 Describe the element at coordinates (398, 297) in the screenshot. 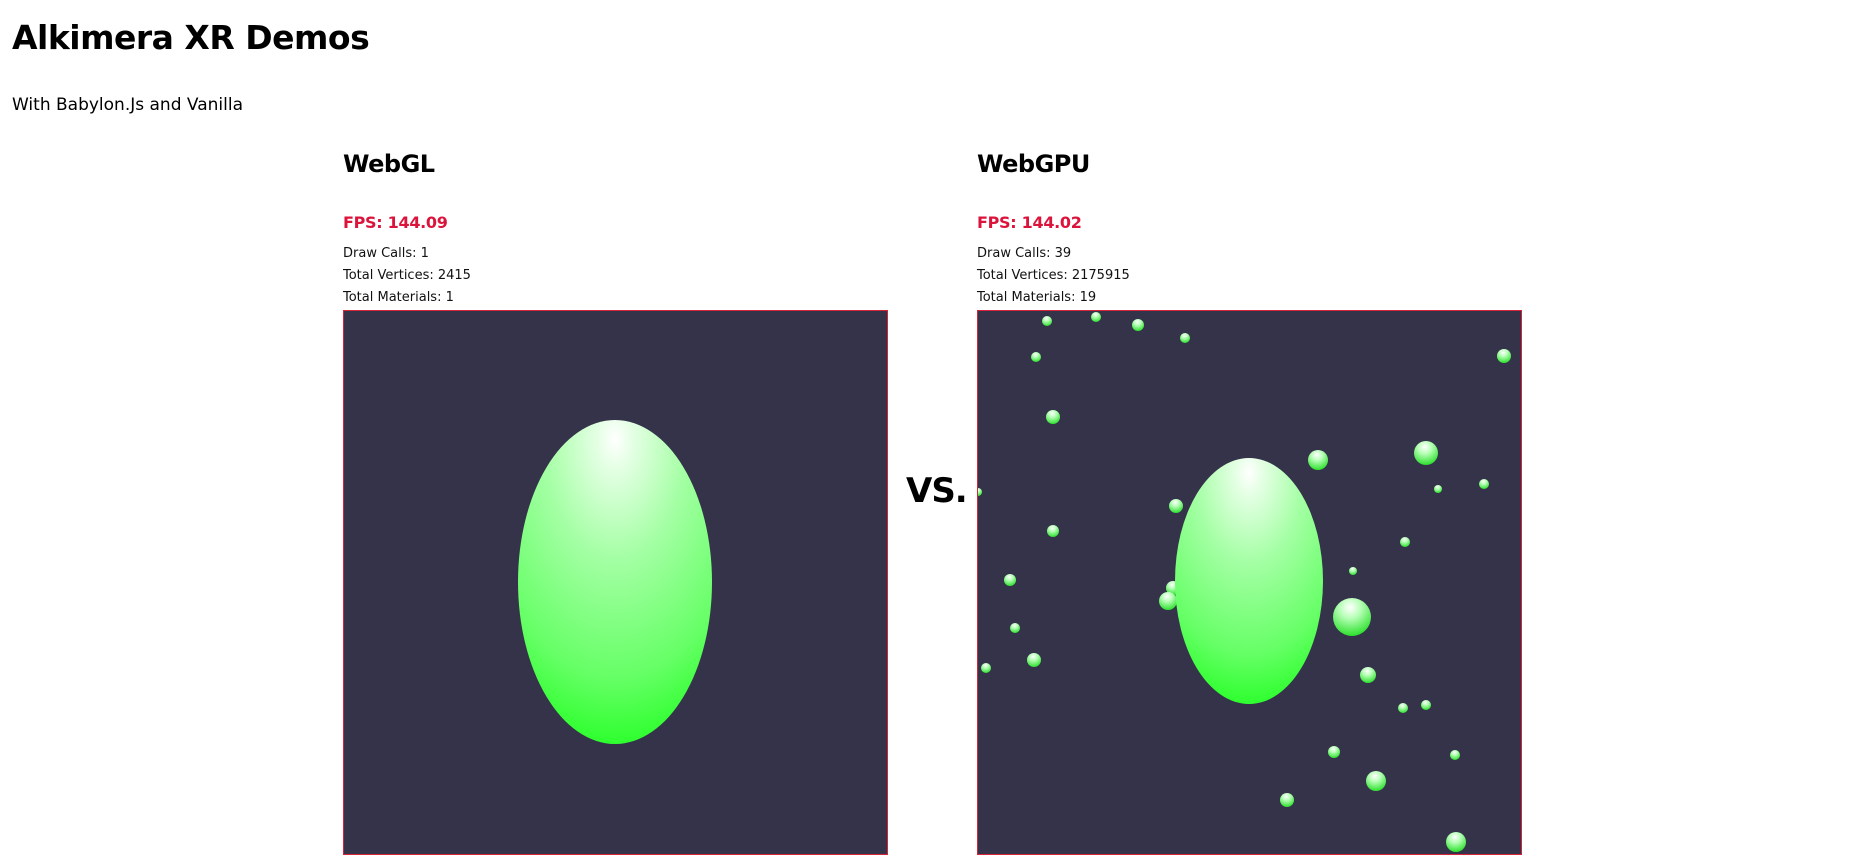

I see `webgl-total-materials: Total Materials: 1` at that location.